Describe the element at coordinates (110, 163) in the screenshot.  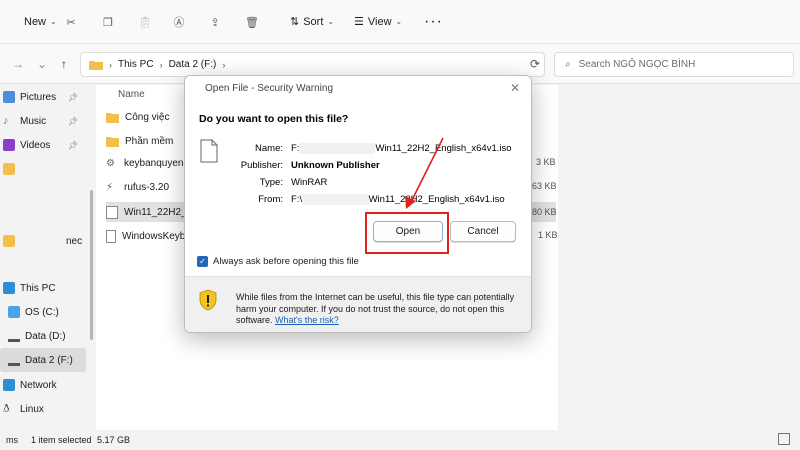
I see `key-file-icon: ⚙` at that location.